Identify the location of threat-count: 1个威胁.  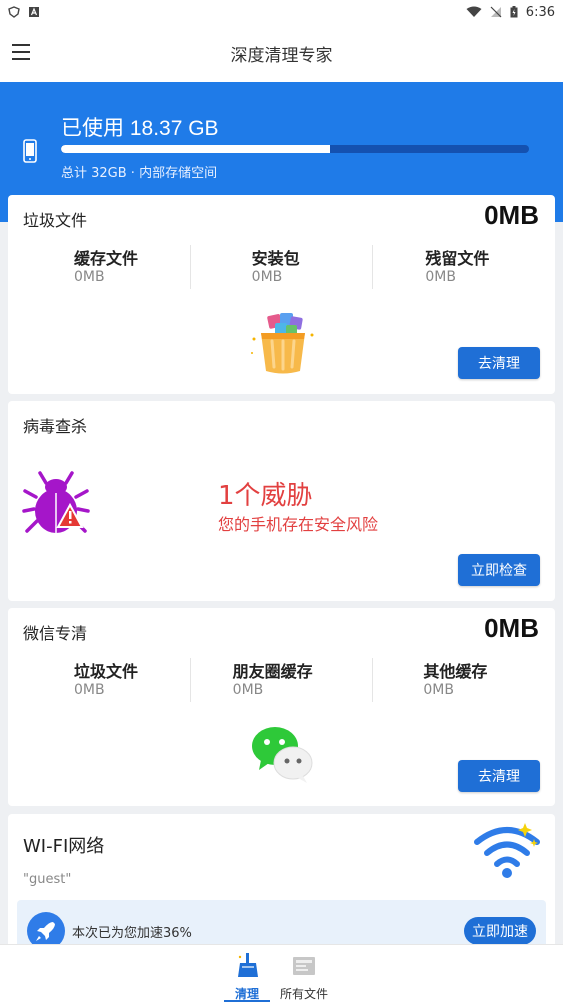
(265, 496).